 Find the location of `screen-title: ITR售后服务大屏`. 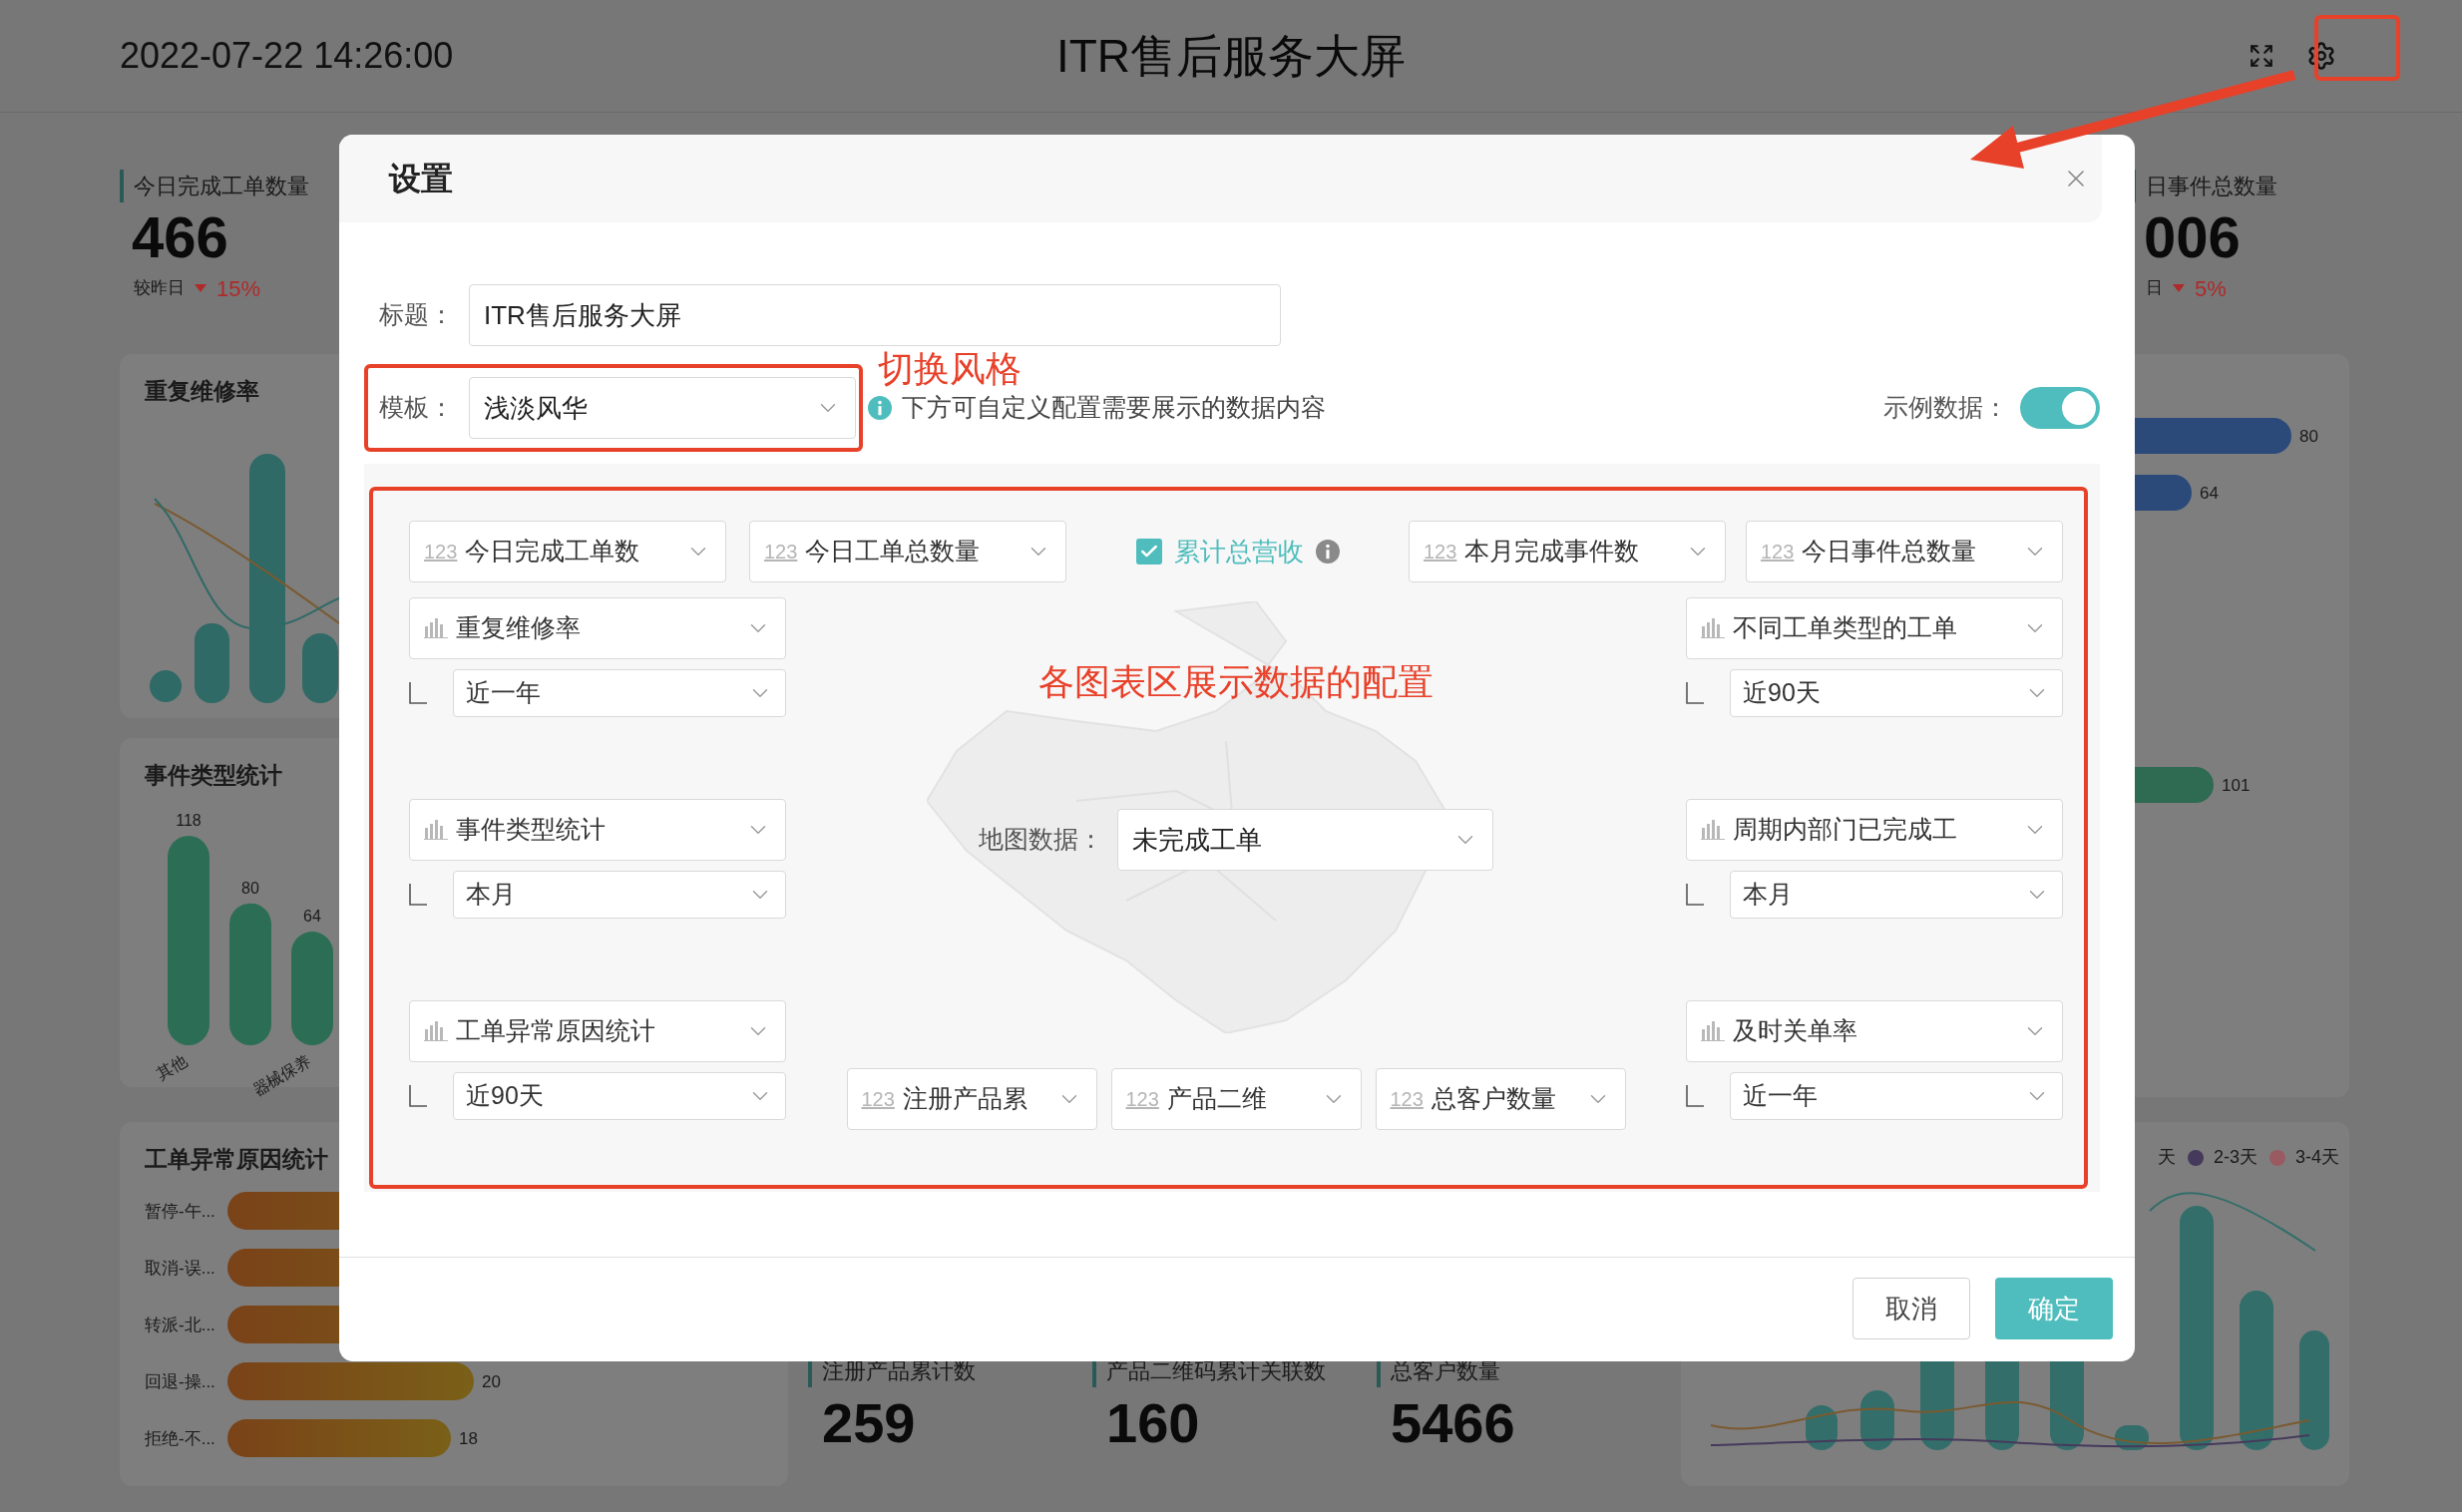

screen-title: ITR售后服务大屏 is located at coordinates (1231, 56).